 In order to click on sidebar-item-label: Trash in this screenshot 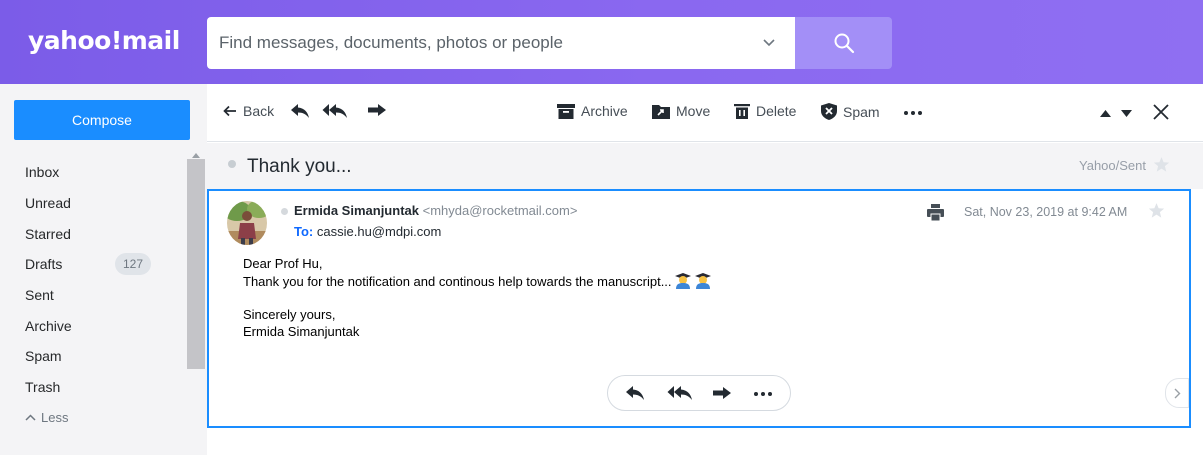, I will do `click(43, 387)`.